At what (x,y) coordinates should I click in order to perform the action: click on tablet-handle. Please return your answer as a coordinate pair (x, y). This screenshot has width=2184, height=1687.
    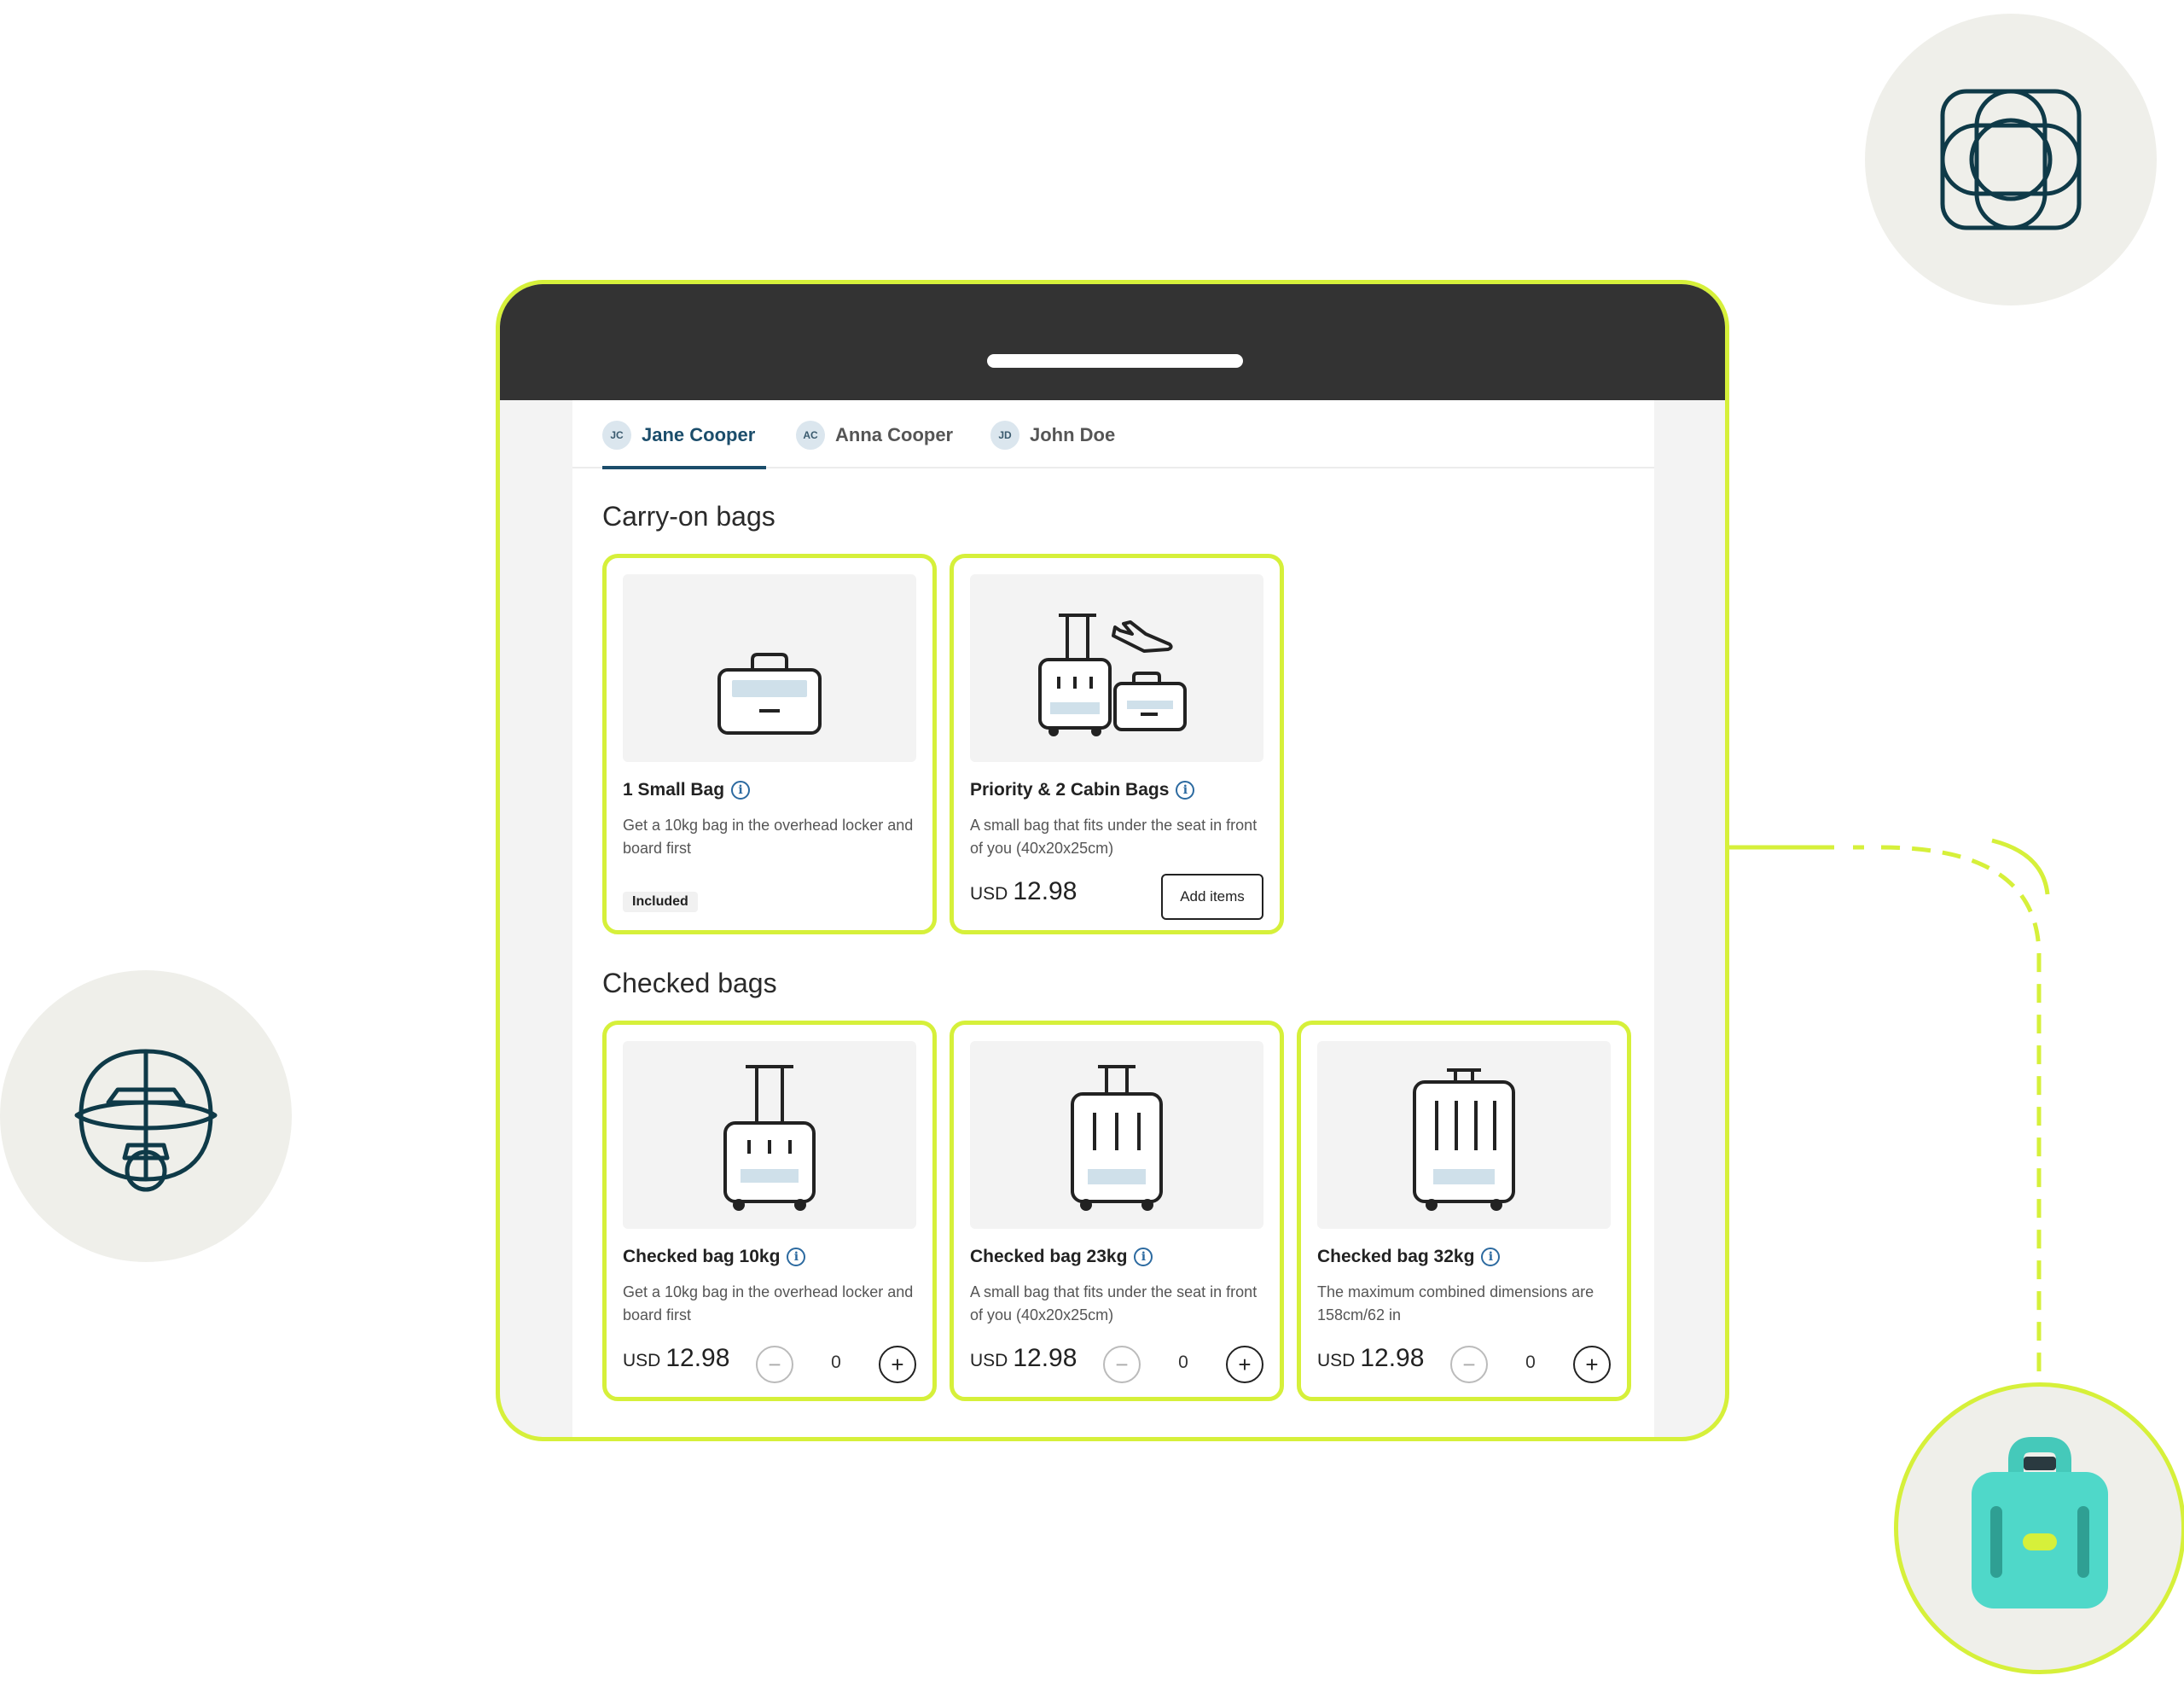
    Looking at the image, I should click on (1115, 361).